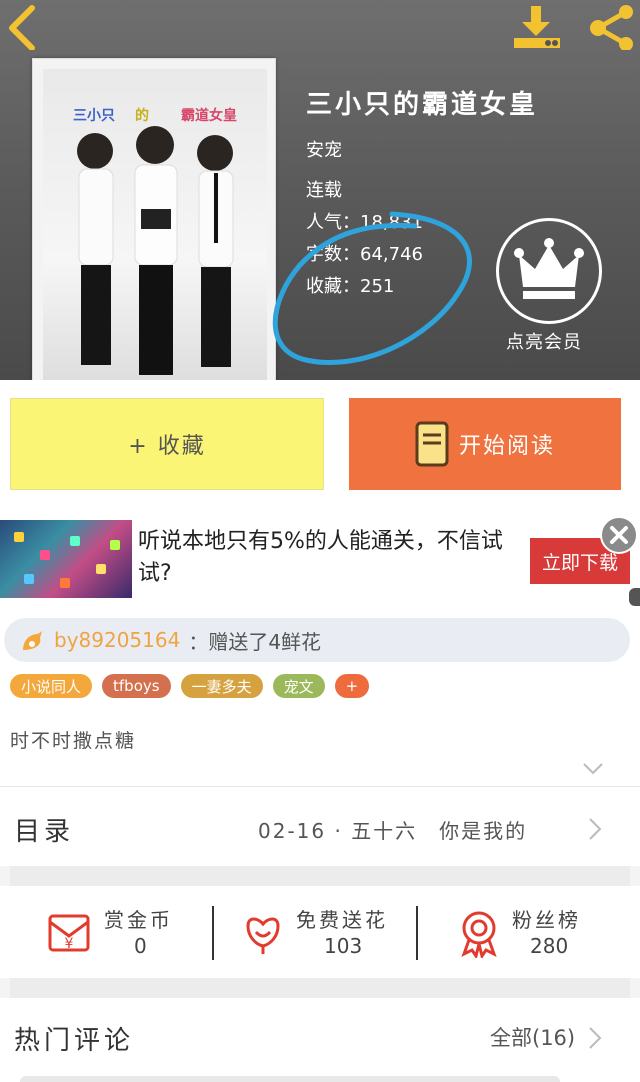 The width and height of the screenshot is (640, 1082). What do you see at coordinates (255, 641) in the screenshot?
I see `gift-text: ：赠送了4鲜花` at bounding box center [255, 641].